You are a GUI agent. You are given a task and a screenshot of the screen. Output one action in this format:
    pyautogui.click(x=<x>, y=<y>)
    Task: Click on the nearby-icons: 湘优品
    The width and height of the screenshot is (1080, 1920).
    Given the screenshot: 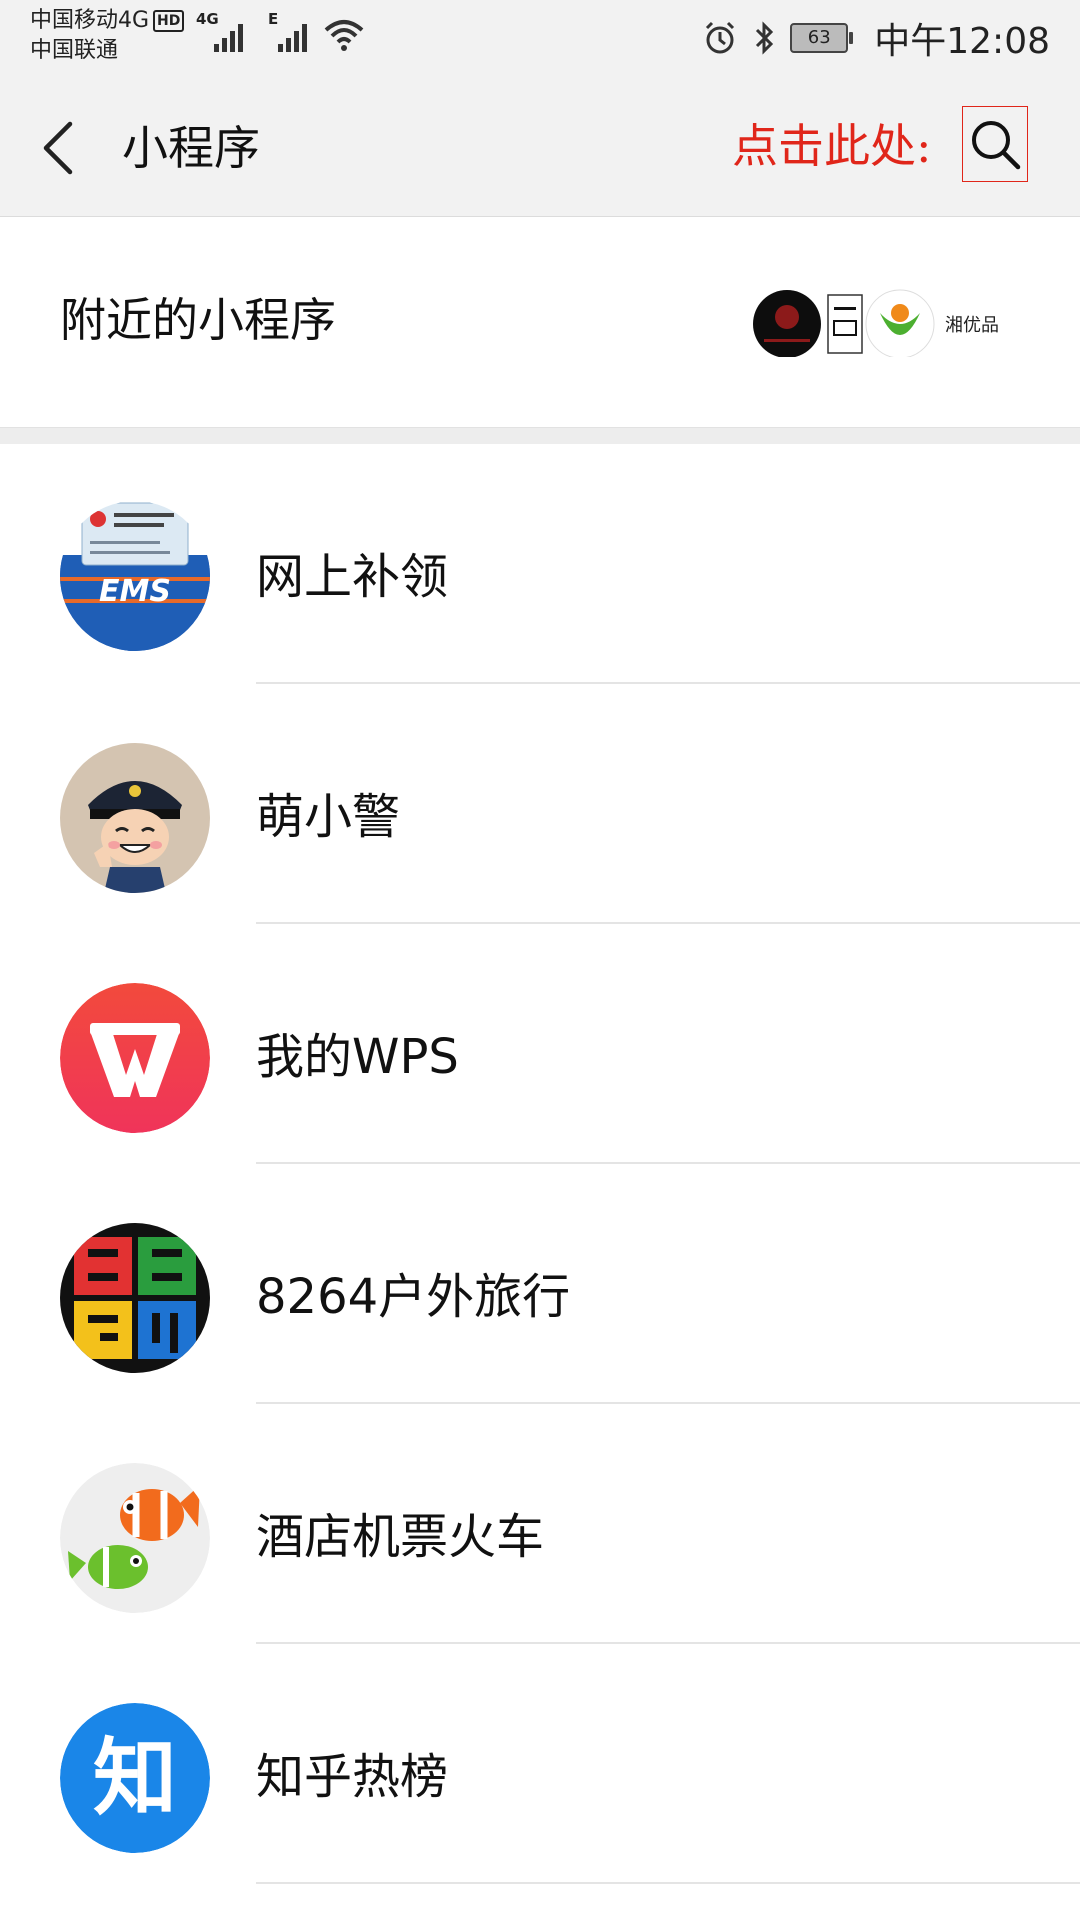 What is the action you would take?
    pyautogui.click(x=876, y=323)
    